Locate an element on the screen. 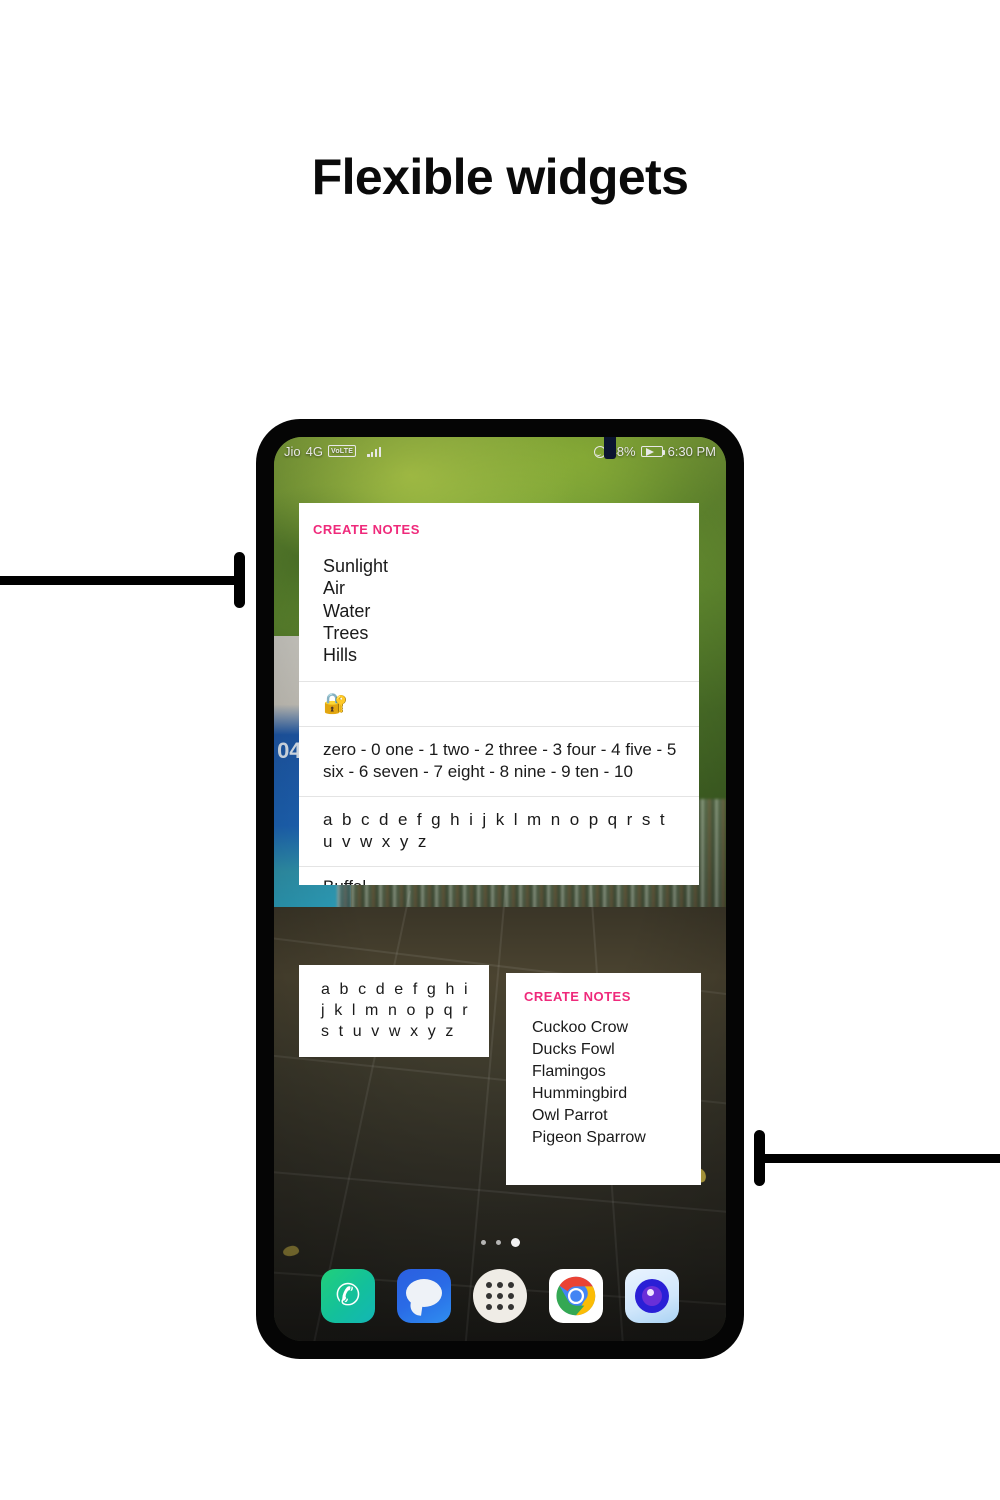  status-carrier: Jio is located at coordinates (292, 451).